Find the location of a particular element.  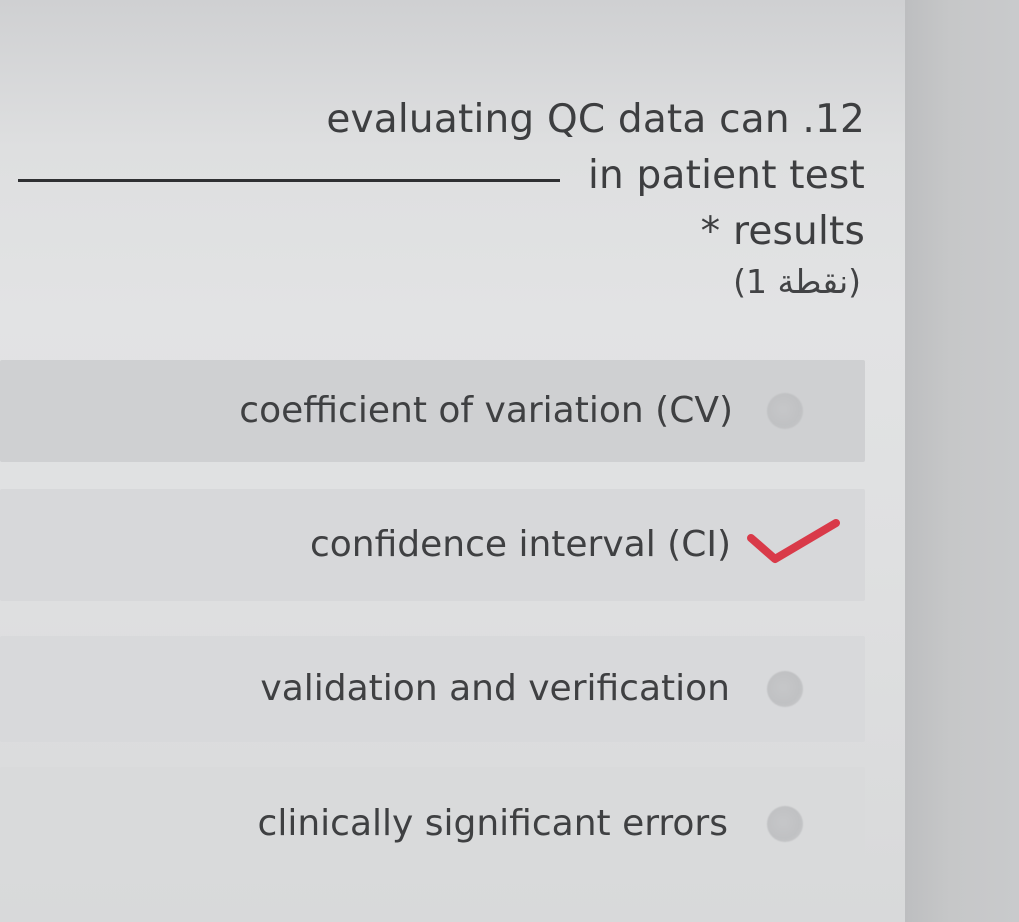

answer-option-label: coefficient of variation (CV) is located at coordinates (486, 410).